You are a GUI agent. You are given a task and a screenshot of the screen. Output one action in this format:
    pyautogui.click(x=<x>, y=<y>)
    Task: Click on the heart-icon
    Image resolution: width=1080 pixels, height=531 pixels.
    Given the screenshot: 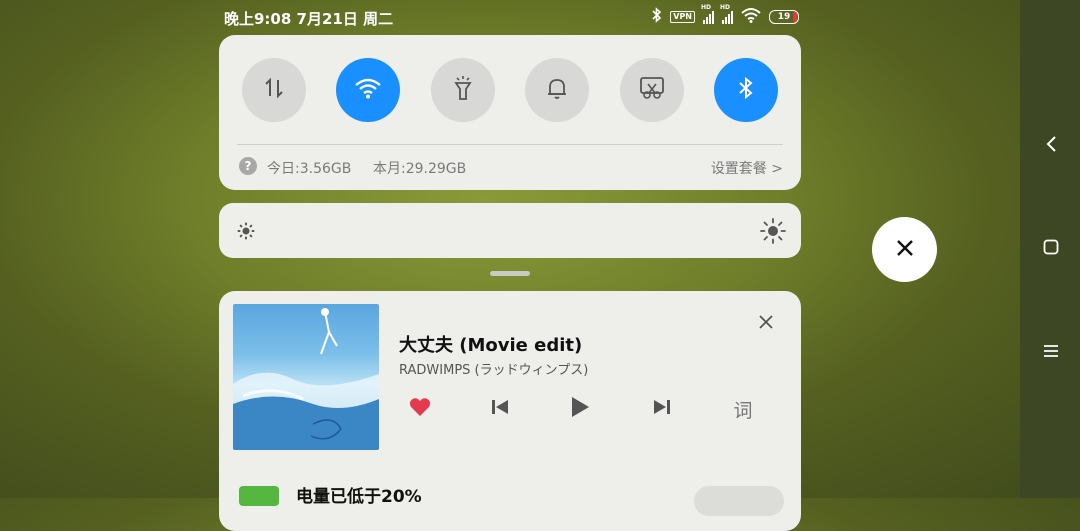 What is the action you would take?
    pyautogui.click(x=420, y=409)
    